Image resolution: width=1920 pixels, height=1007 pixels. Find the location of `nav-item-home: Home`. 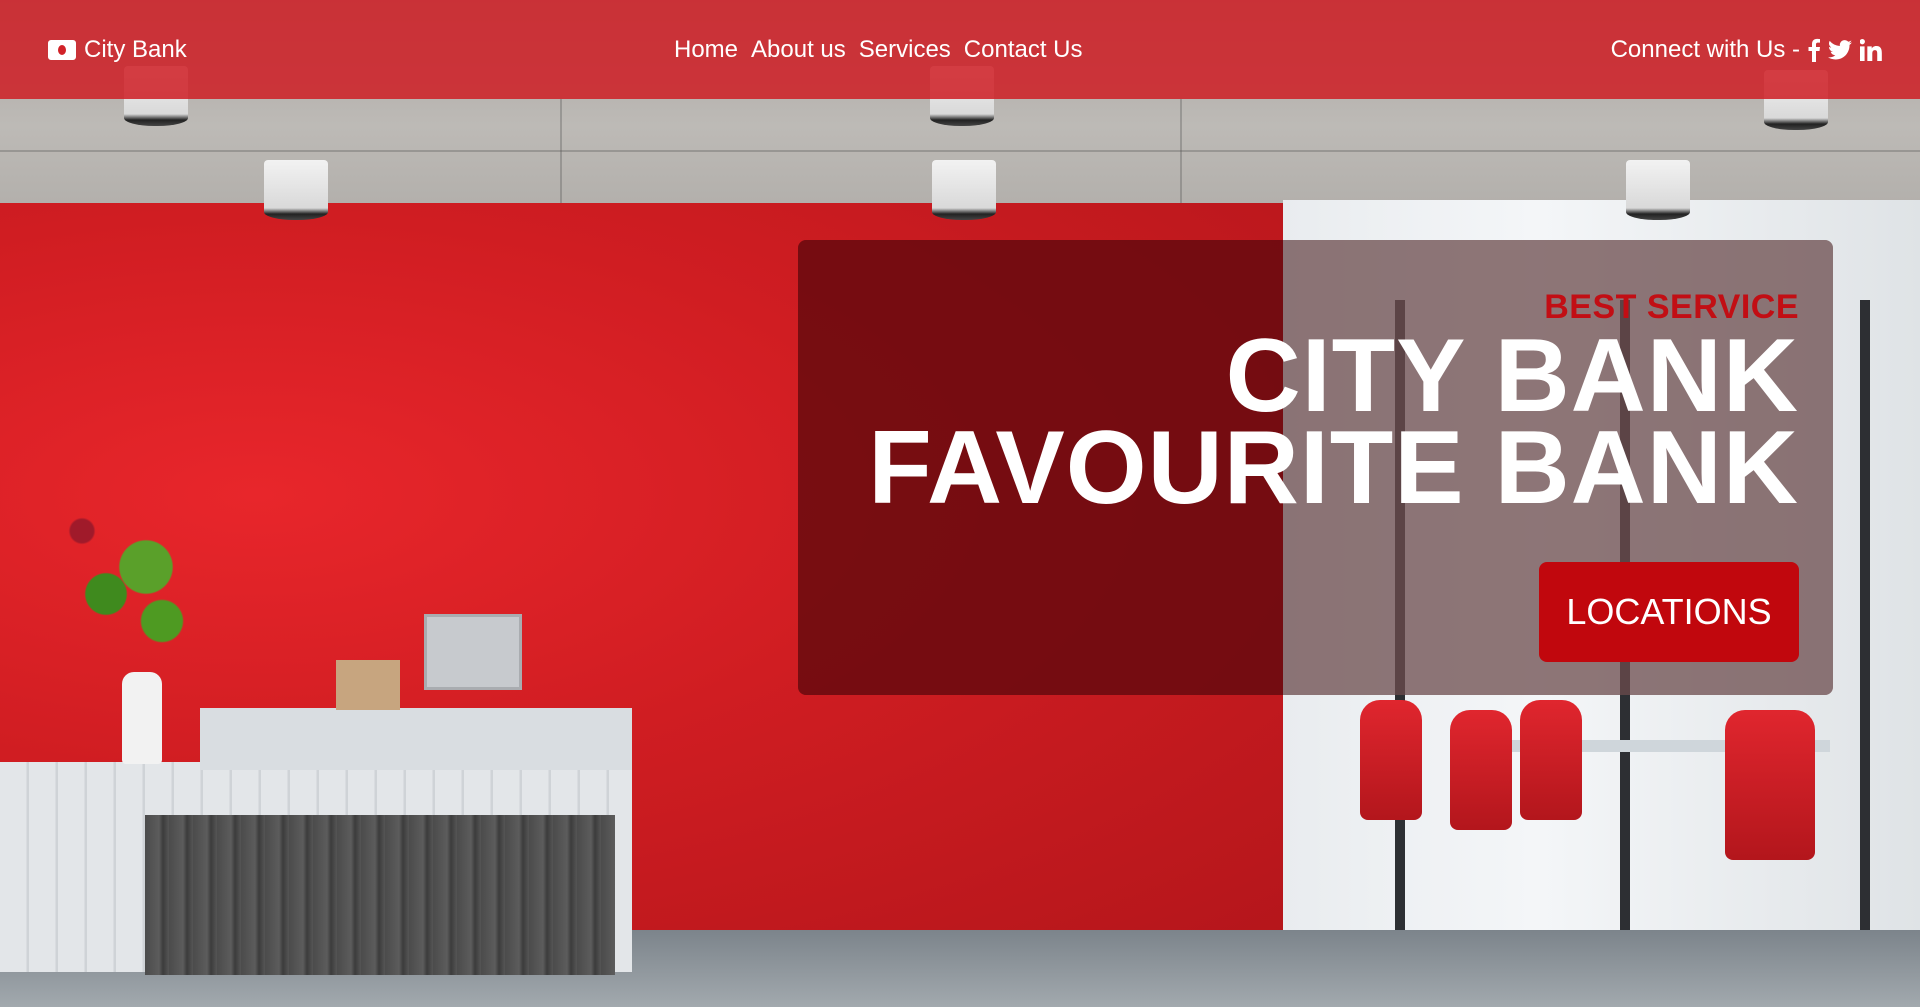

nav-item-home: Home is located at coordinates (712, 49).